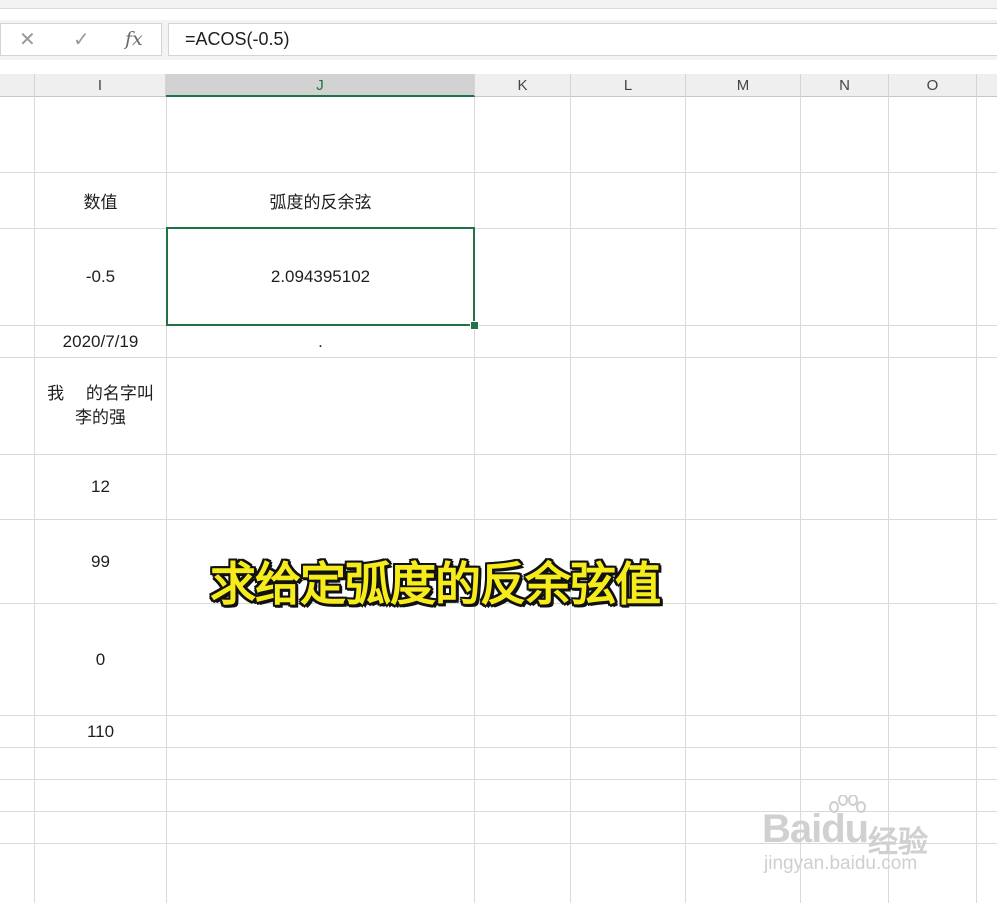  Describe the element at coordinates (987, 85) in the screenshot. I see `column-header-p` at that location.